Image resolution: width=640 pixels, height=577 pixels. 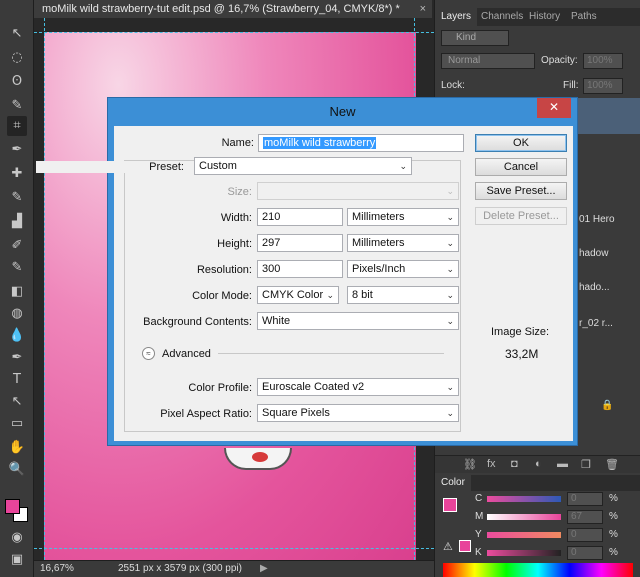 I want to click on name-input: moMilk wild strawberry, so click(x=361, y=143).